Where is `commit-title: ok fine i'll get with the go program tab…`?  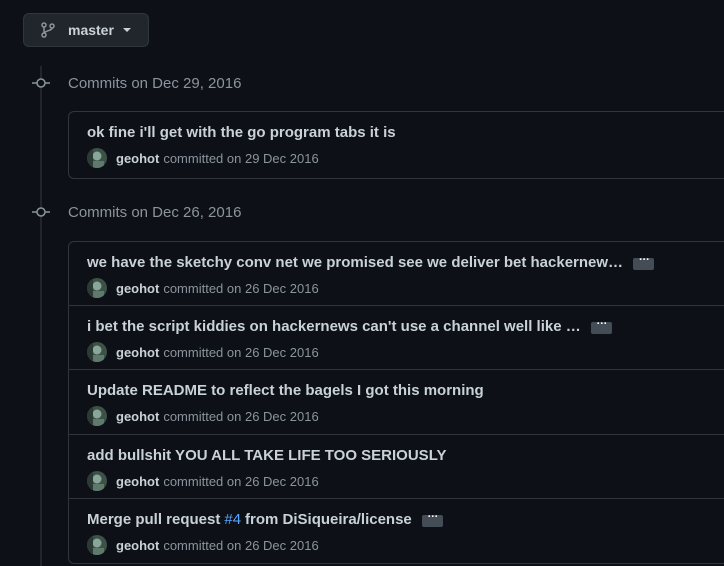
commit-title: ok fine i'll get with the go program tab… is located at coordinates (241, 132).